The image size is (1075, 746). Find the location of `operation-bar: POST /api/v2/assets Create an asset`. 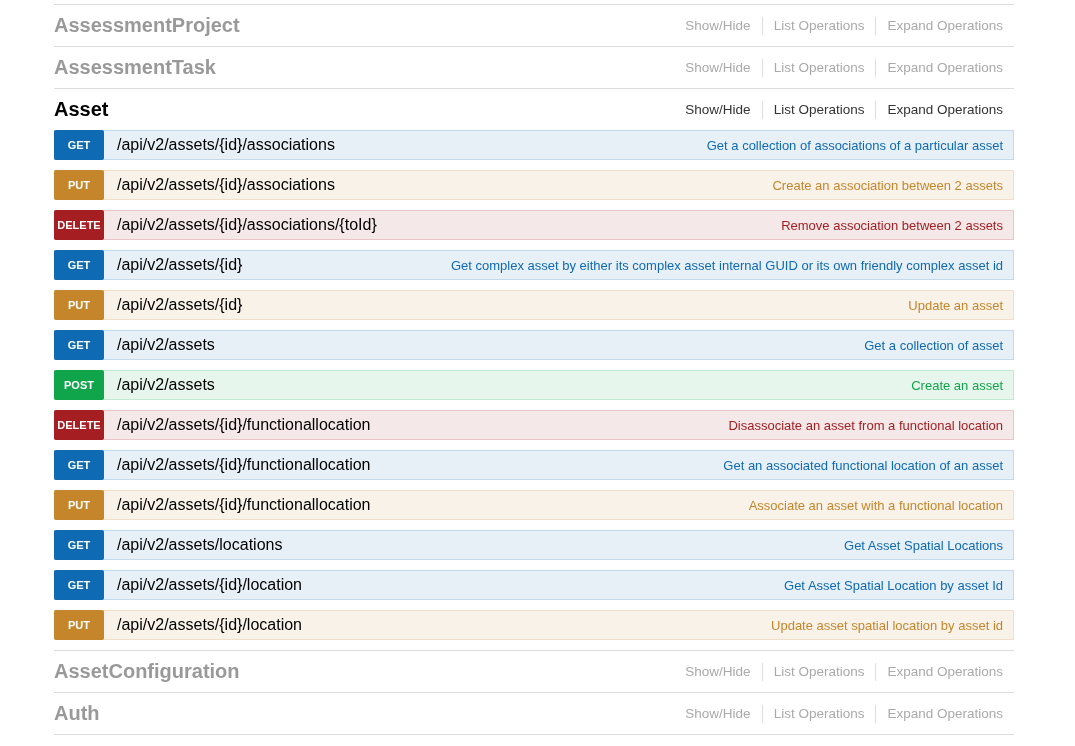

operation-bar: POST /api/v2/assets Create an asset is located at coordinates (534, 385).